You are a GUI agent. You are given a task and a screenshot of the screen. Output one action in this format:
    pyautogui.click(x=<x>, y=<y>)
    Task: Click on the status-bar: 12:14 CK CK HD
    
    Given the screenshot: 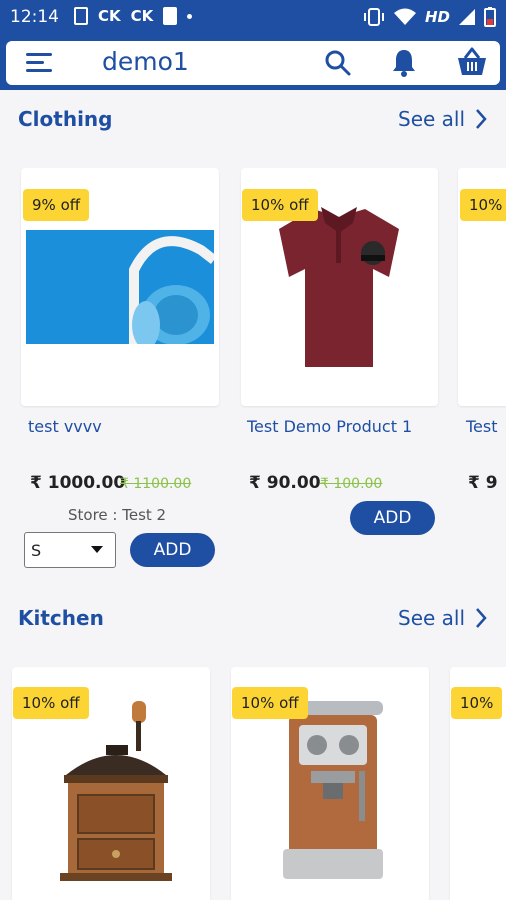 What is the action you would take?
    pyautogui.click(x=253, y=18)
    